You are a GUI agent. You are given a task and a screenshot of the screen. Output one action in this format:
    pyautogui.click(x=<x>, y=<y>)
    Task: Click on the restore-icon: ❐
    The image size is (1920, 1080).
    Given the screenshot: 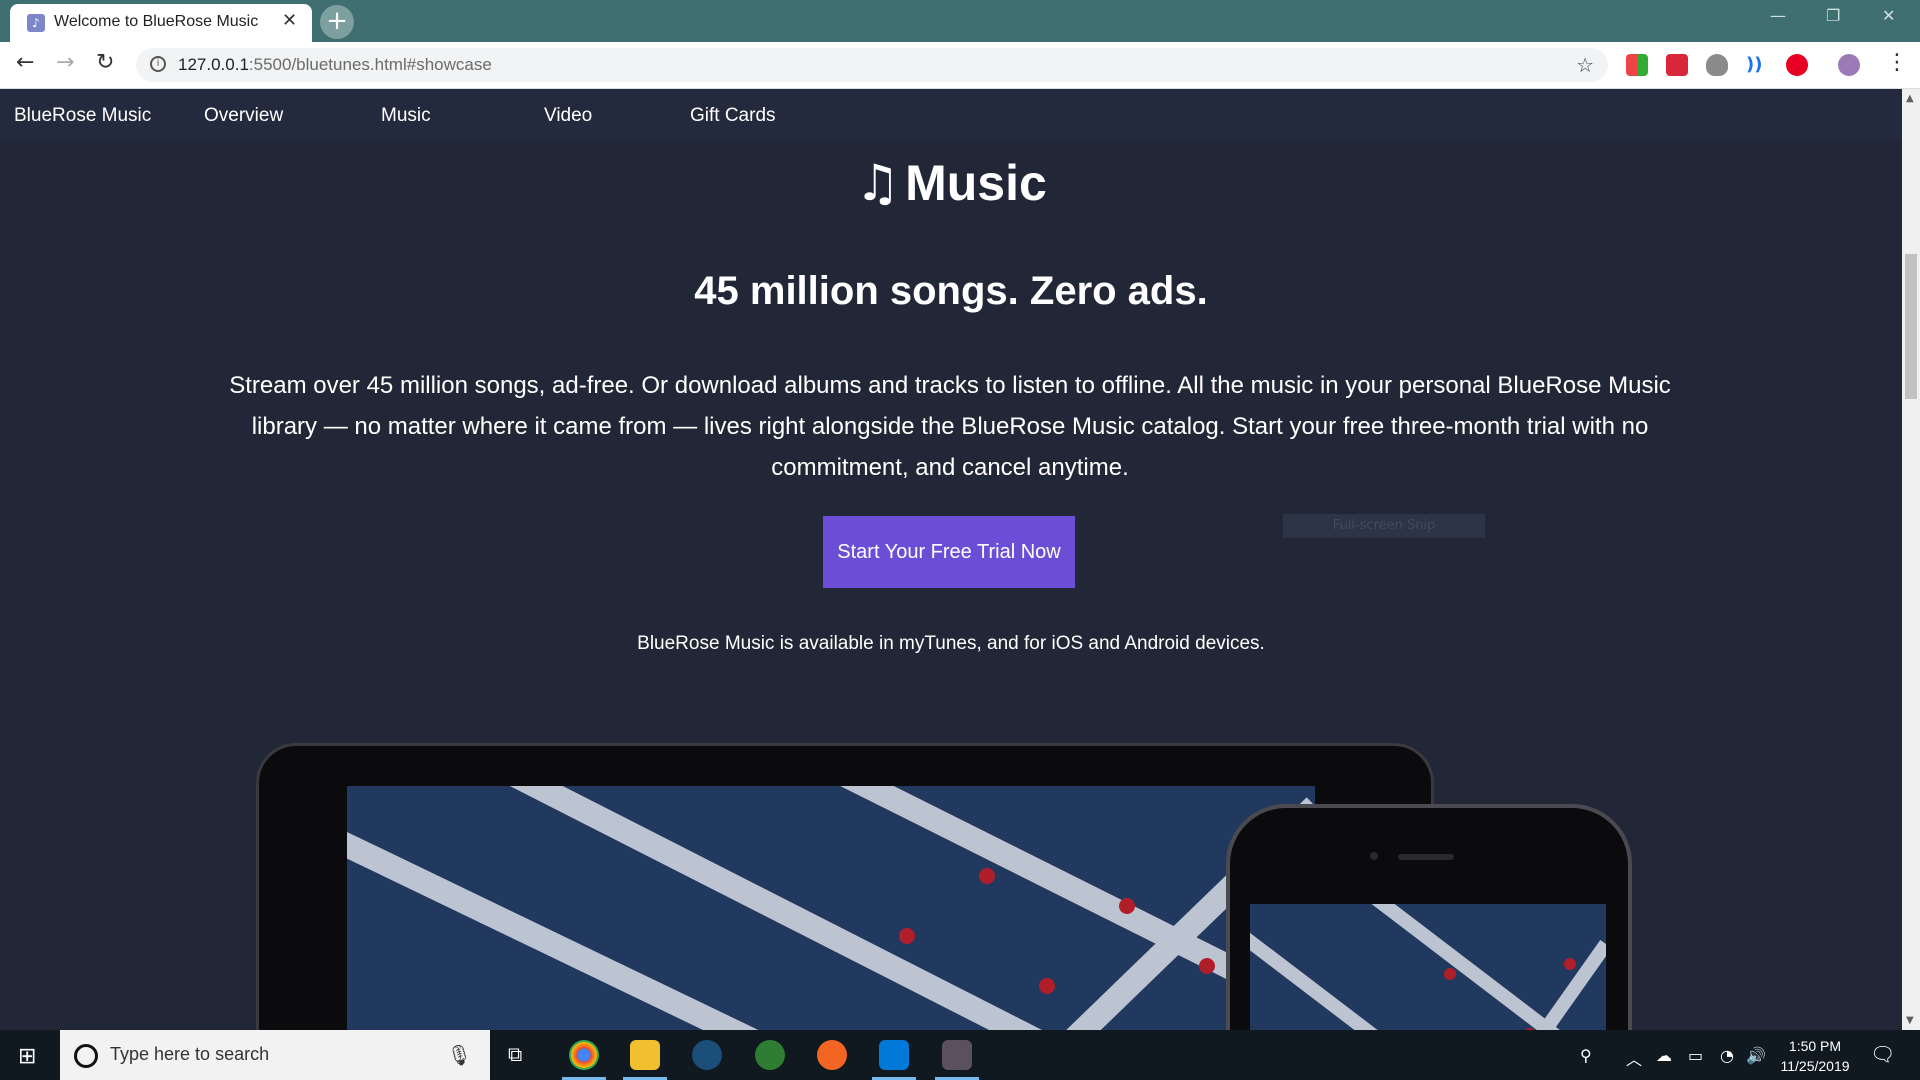 What is the action you would take?
    pyautogui.click(x=1833, y=15)
    